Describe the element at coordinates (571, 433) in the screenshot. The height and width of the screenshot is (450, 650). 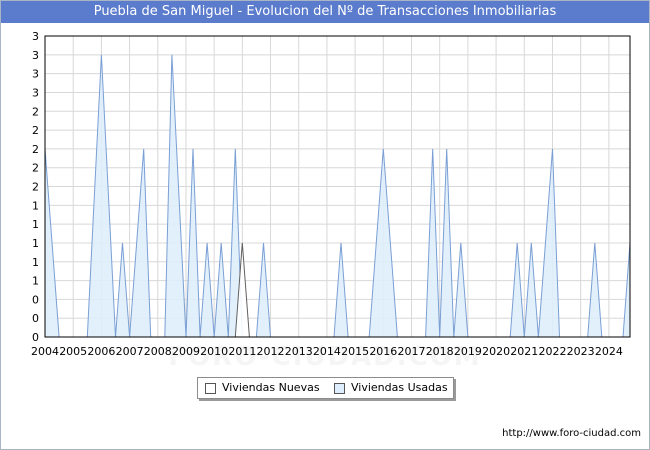
I see `source-link: http://www.foro-ciudad.com` at that location.